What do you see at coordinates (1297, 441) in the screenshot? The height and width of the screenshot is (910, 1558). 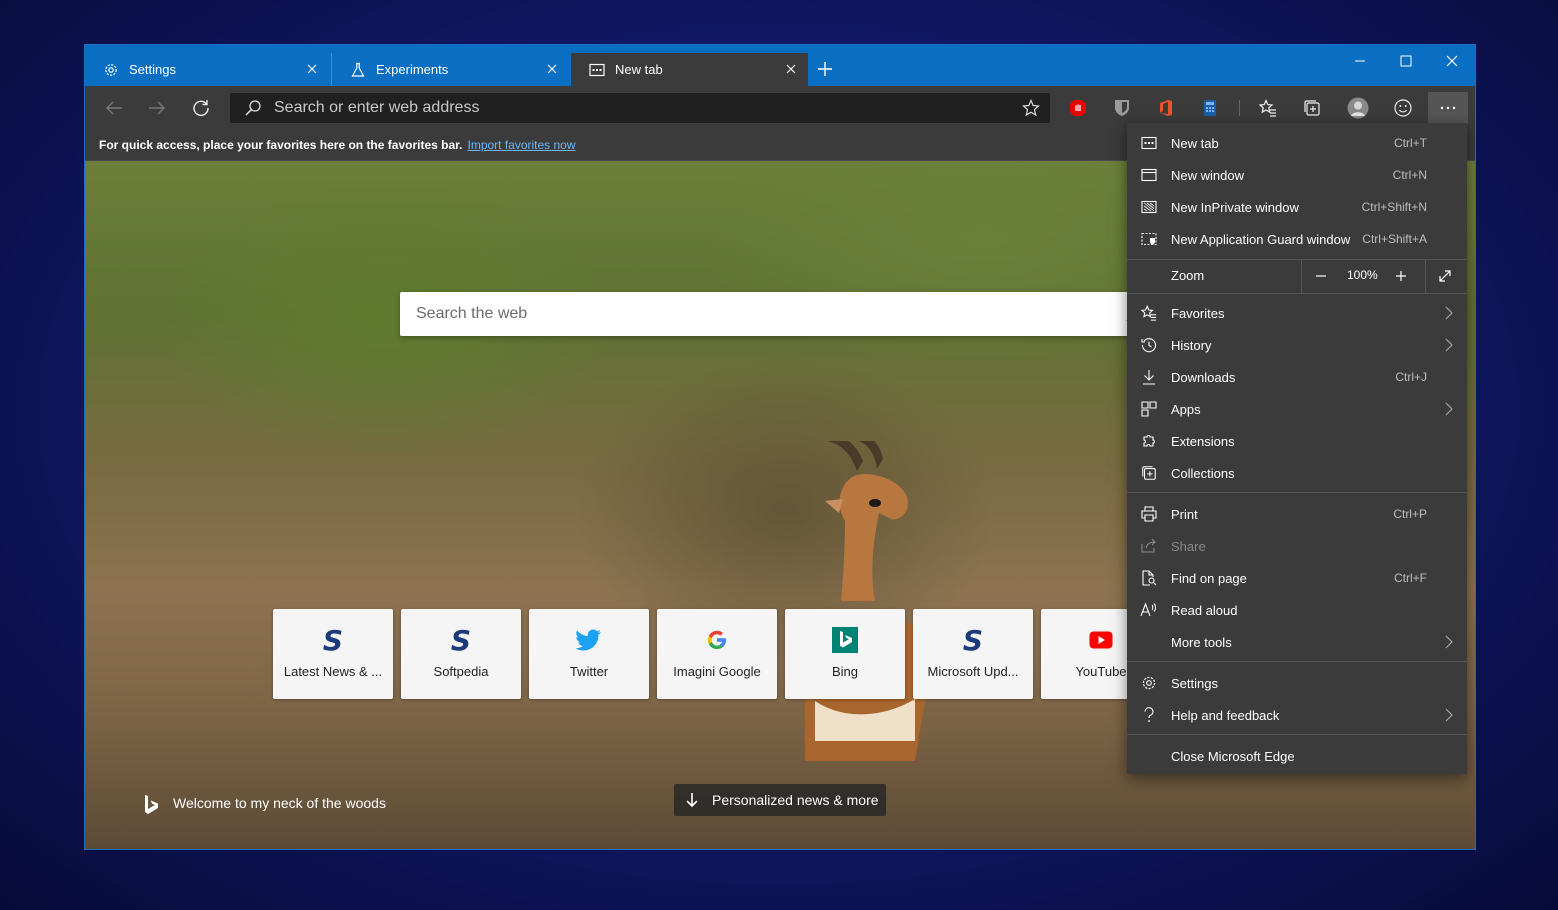 I see `menu-item-extensions: Extensions` at bounding box center [1297, 441].